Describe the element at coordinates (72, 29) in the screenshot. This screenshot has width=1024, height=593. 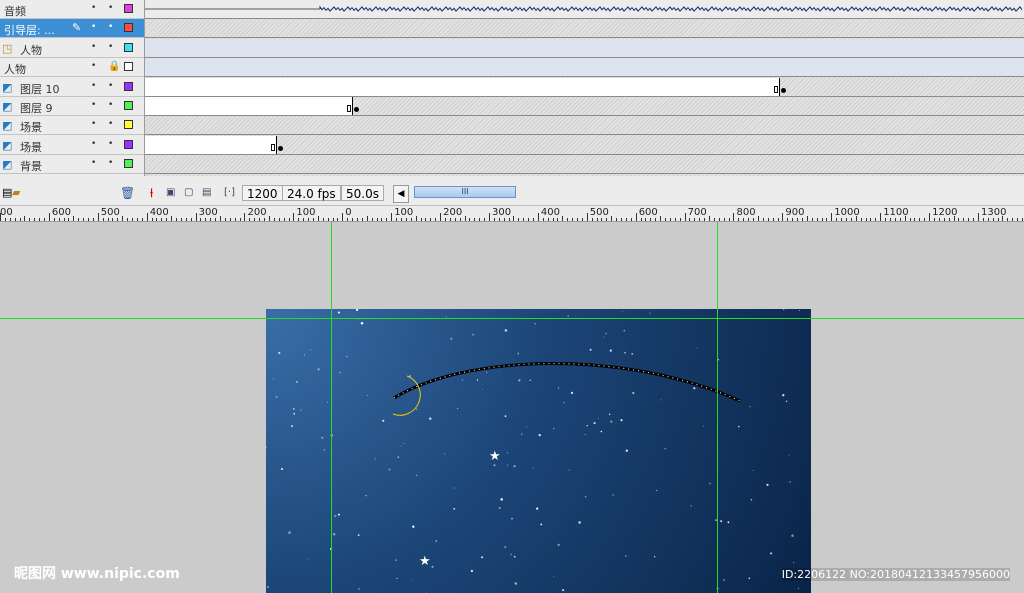
I see `layer-row: 引导层: ... ✎ • •` at that location.